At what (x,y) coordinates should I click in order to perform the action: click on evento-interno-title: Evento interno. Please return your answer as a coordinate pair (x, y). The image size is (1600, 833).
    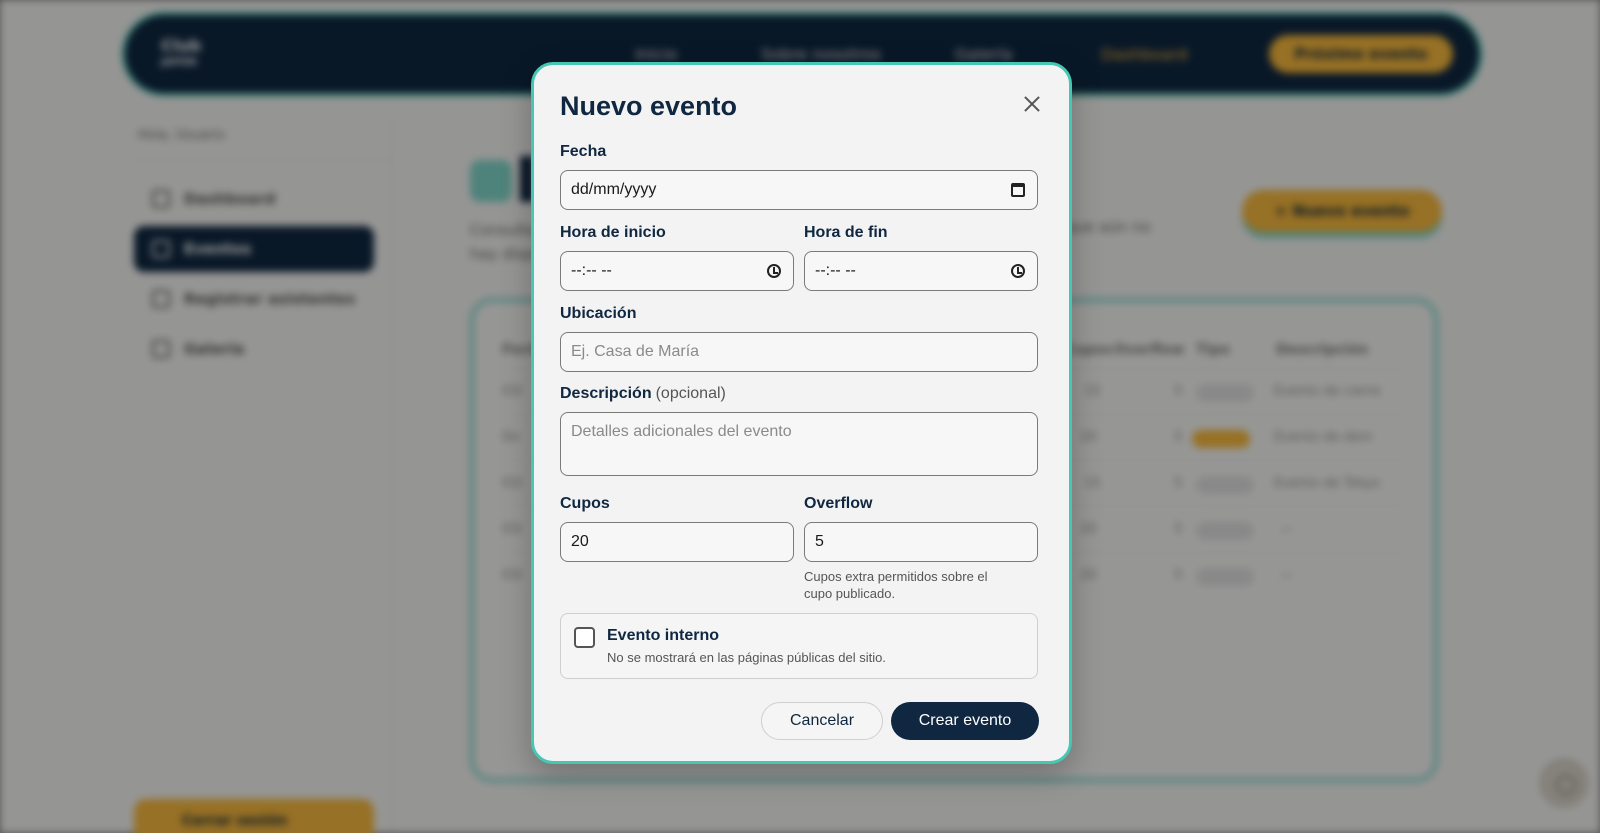
    Looking at the image, I should click on (663, 635).